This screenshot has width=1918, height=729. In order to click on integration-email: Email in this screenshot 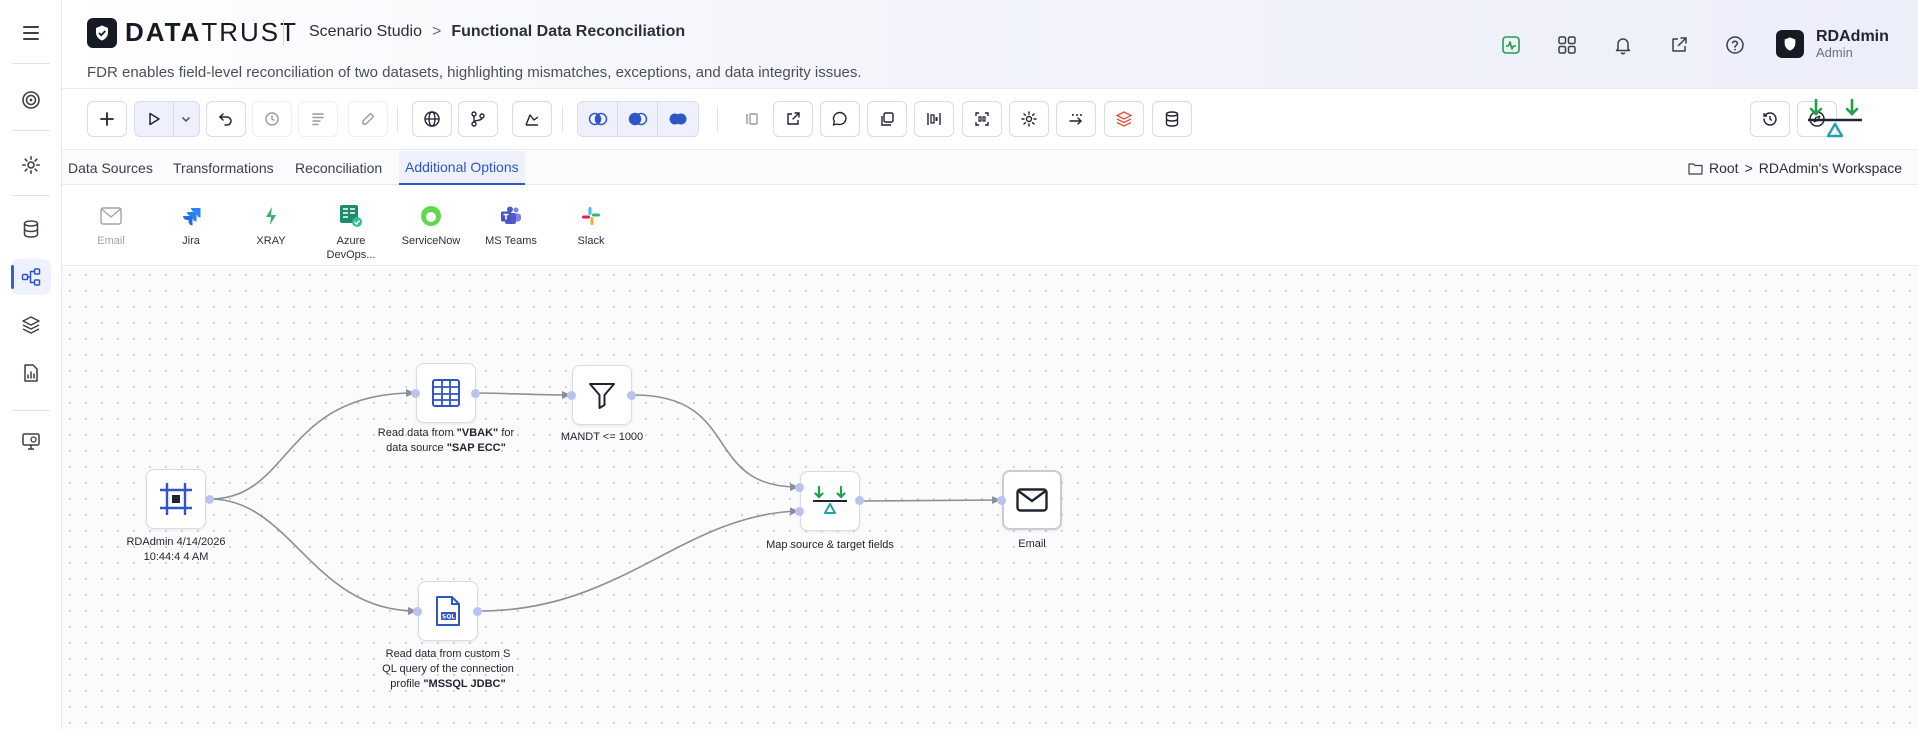, I will do `click(111, 226)`.